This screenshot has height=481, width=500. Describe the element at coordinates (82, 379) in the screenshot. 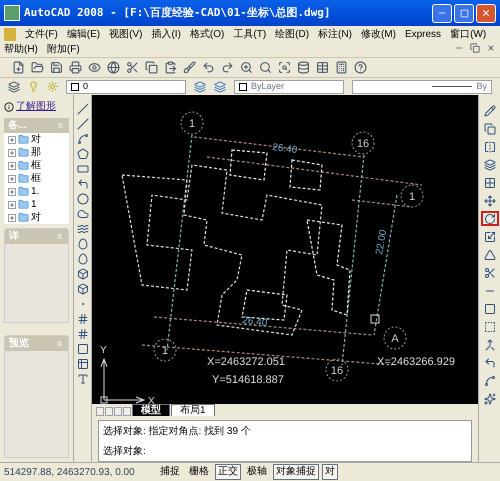

I see `text-icon` at that location.